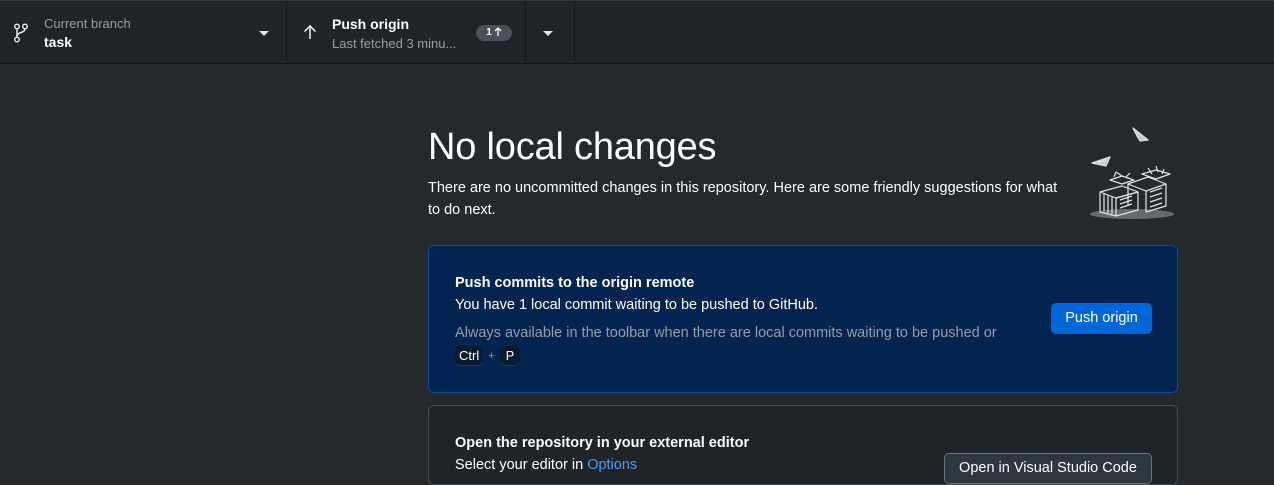  What do you see at coordinates (1101, 318) in the screenshot?
I see `push-origin-card-button: Push origin` at bounding box center [1101, 318].